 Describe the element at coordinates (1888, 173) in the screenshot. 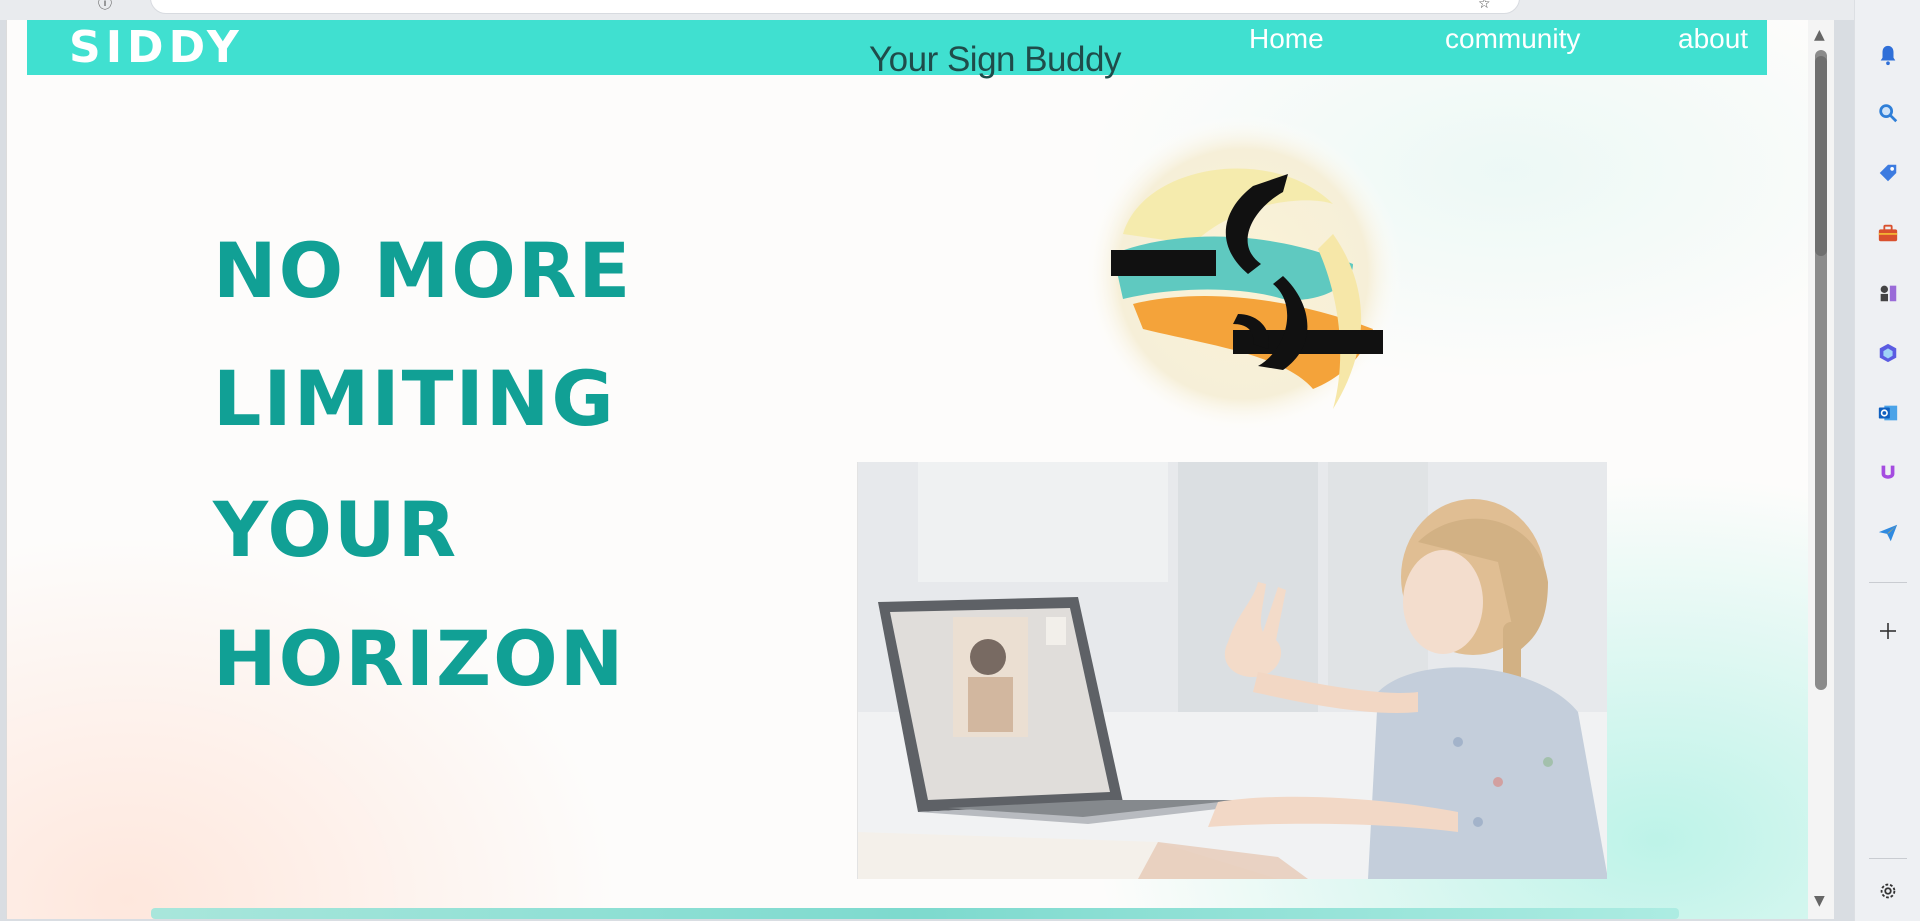

I see `tag-icon` at that location.